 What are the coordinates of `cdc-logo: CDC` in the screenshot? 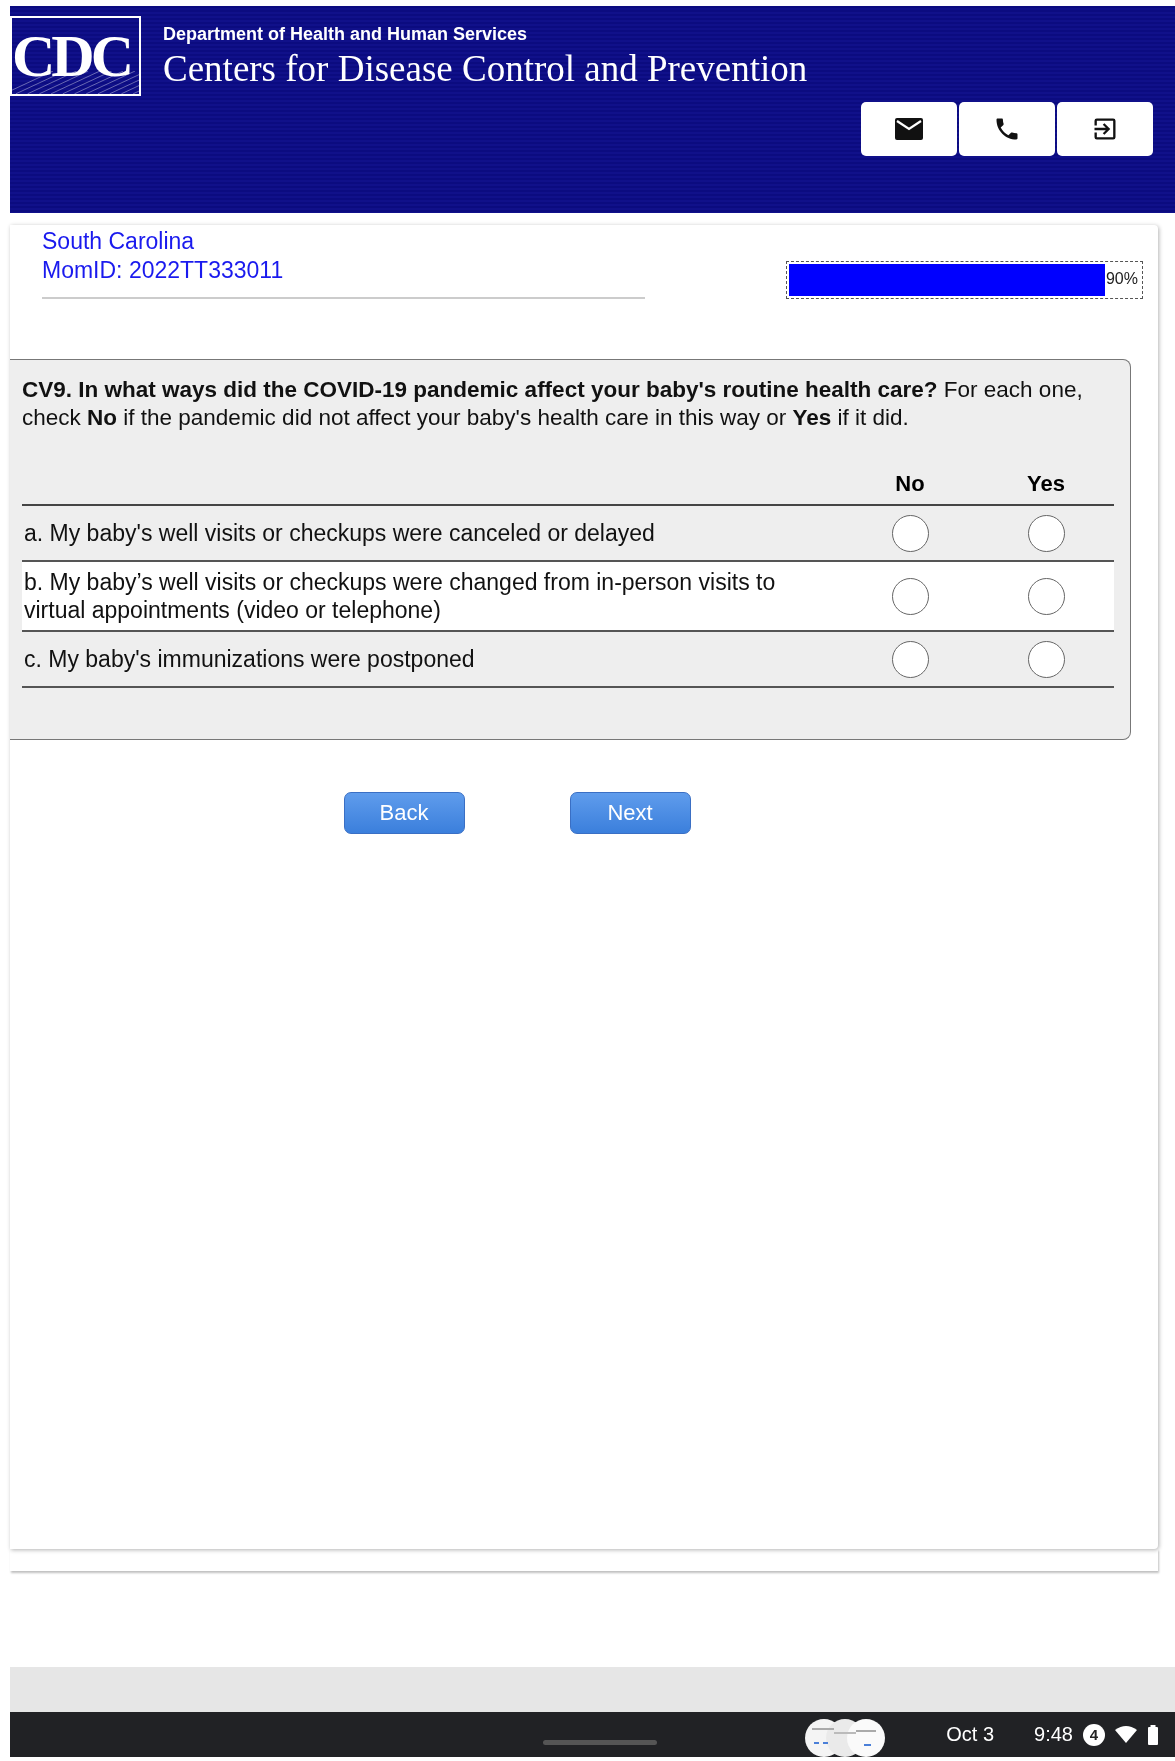 It's located at (75, 56).